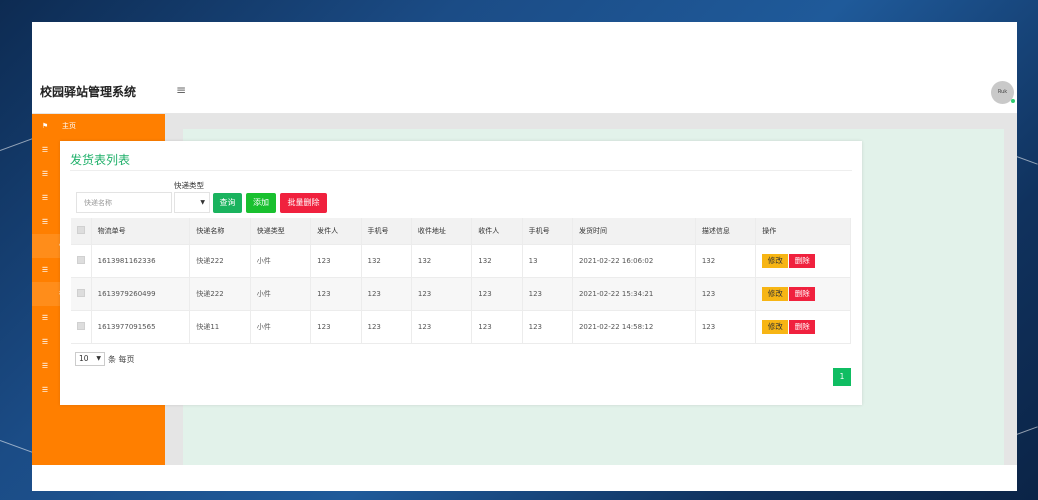 Image resolution: width=1038 pixels, height=500 pixels. Describe the element at coordinates (189, 185) in the screenshot. I see `type-filter-label: 快递类型` at that location.